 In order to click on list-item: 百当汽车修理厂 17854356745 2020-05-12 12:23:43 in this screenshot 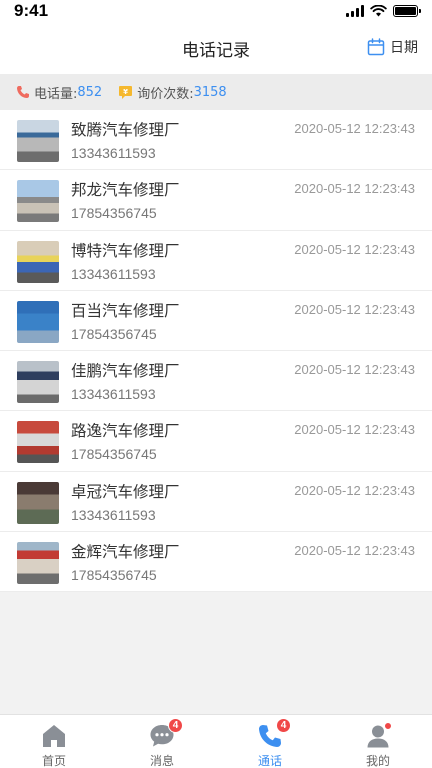, I will do `click(216, 321)`.